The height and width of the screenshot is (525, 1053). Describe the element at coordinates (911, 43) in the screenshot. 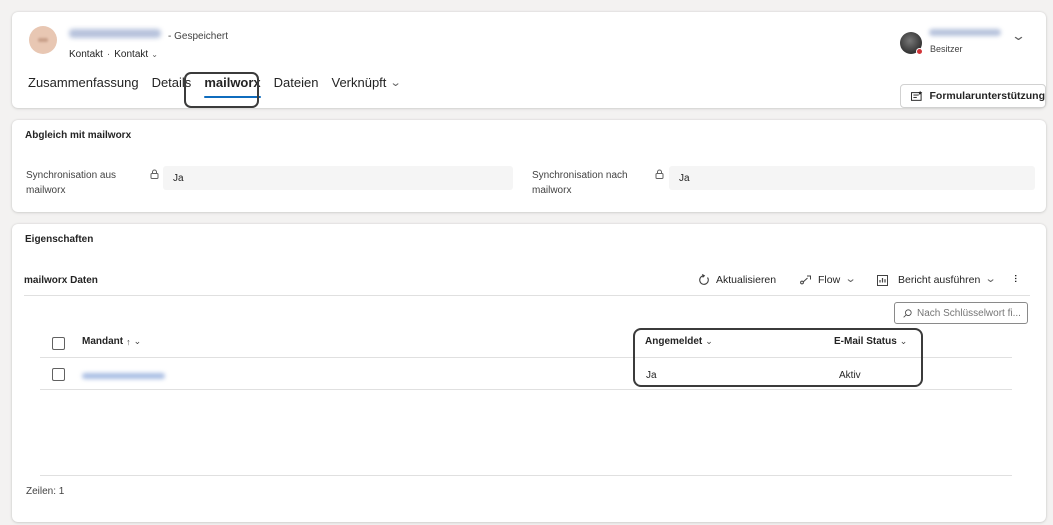

I see `owner-avatar` at that location.